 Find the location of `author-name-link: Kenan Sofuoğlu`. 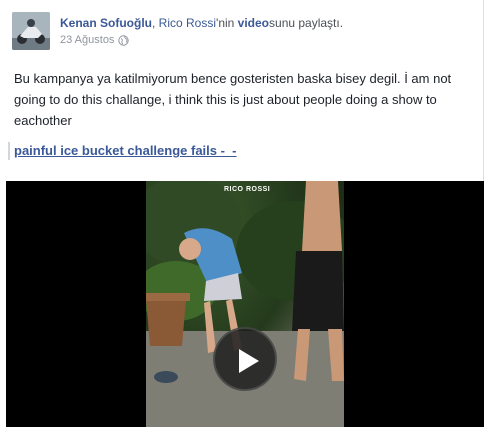

author-name-link: Kenan Sofuoğlu is located at coordinates (106, 23).